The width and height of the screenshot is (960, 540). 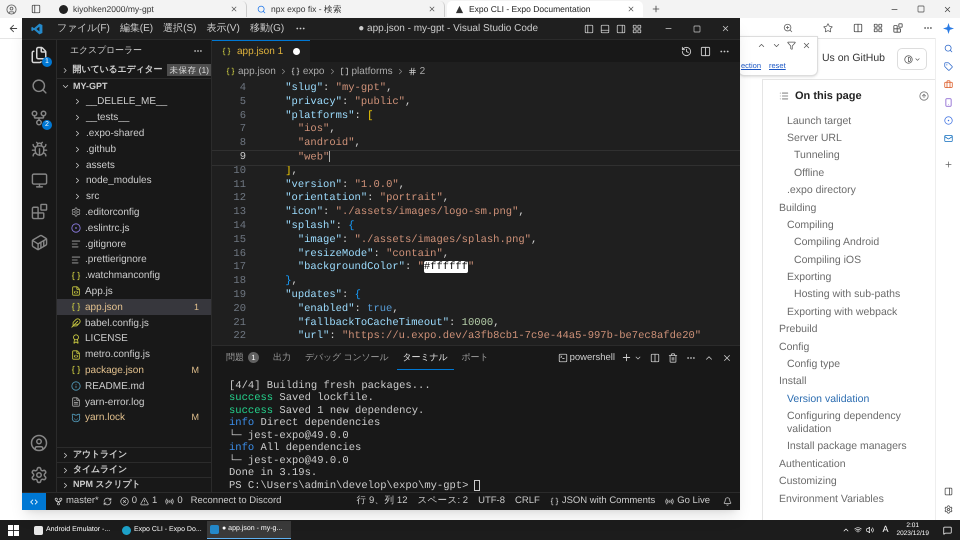 What do you see at coordinates (267, 28) in the screenshot?
I see `menu-item: 移動(G)` at bounding box center [267, 28].